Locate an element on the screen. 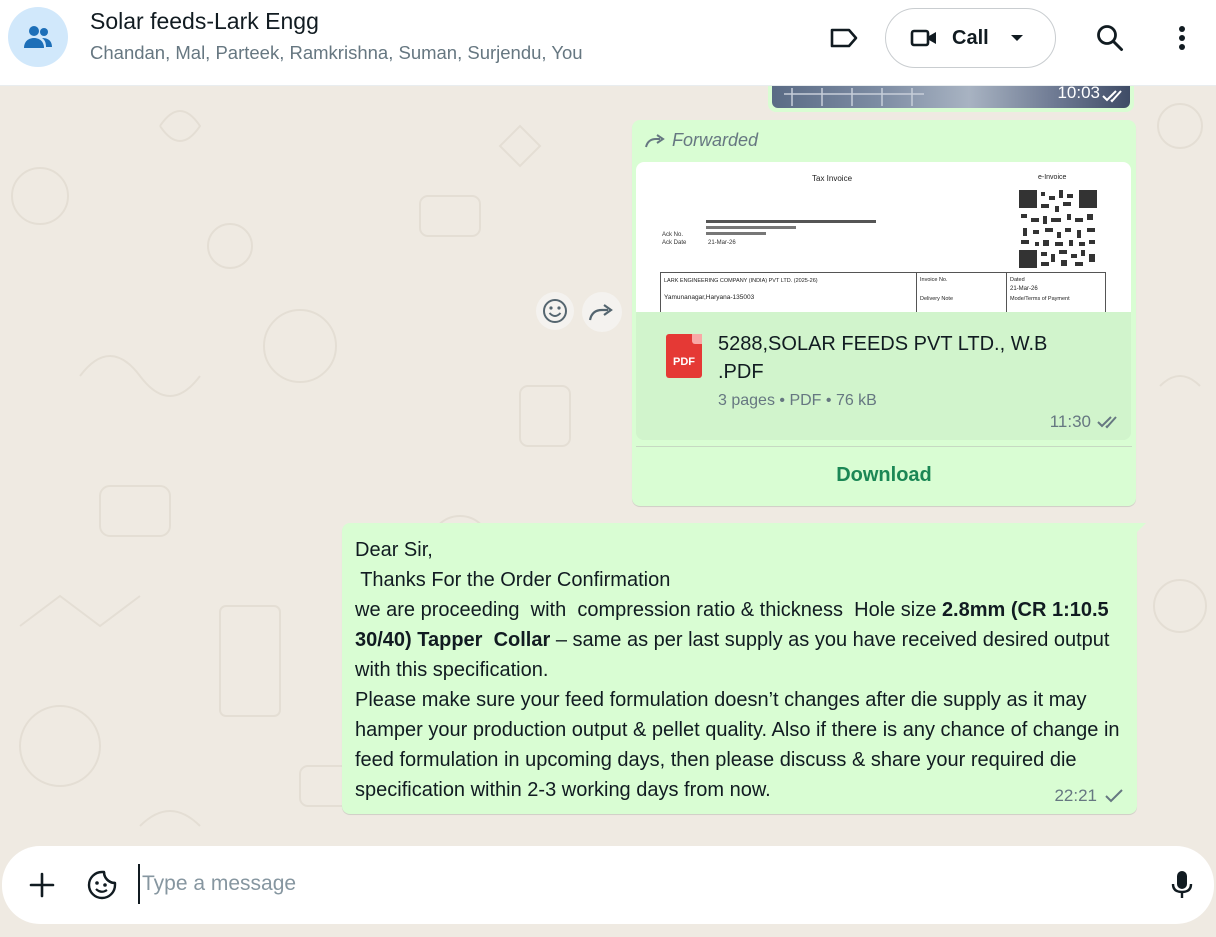  preview-ack-no: Ack No. is located at coordinates (673, 235).